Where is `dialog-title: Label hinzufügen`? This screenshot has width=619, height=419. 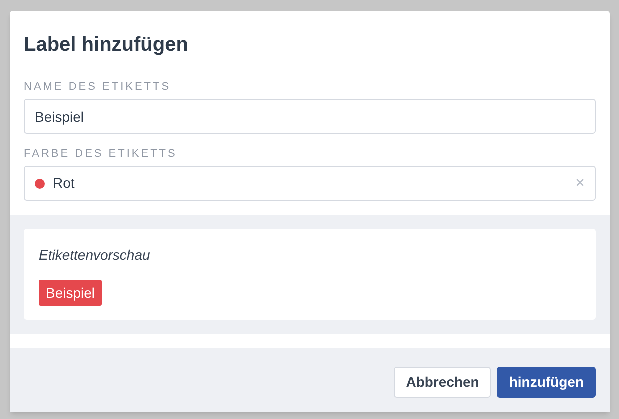
dialog-title: Label hinzufügen is located at coordinates (107, 45).